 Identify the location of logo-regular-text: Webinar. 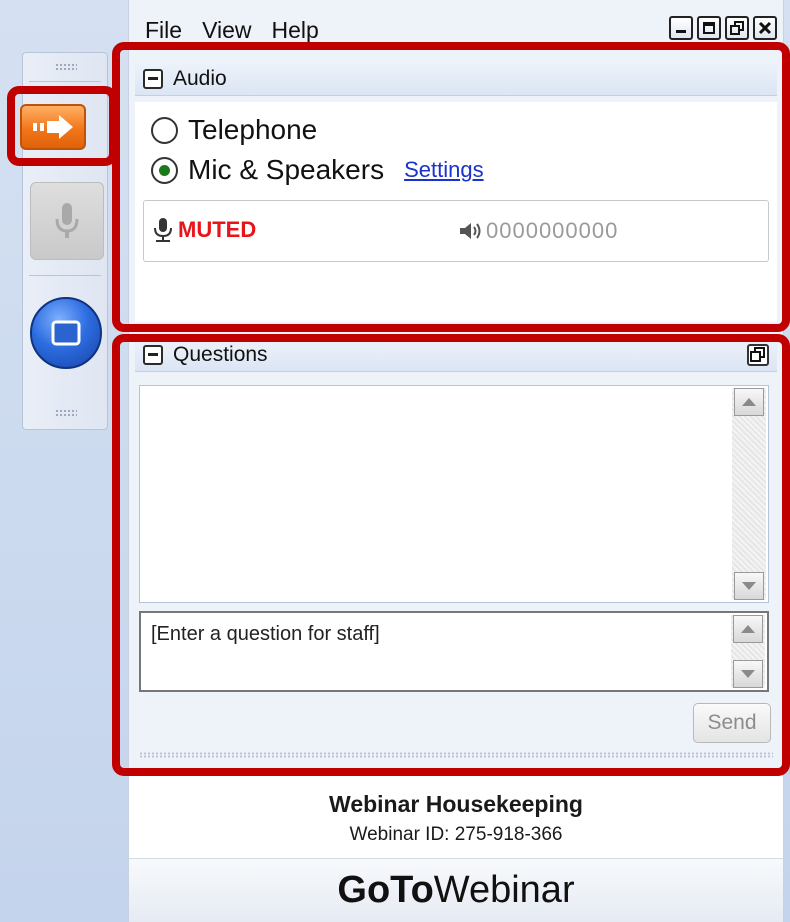
(504, 890).